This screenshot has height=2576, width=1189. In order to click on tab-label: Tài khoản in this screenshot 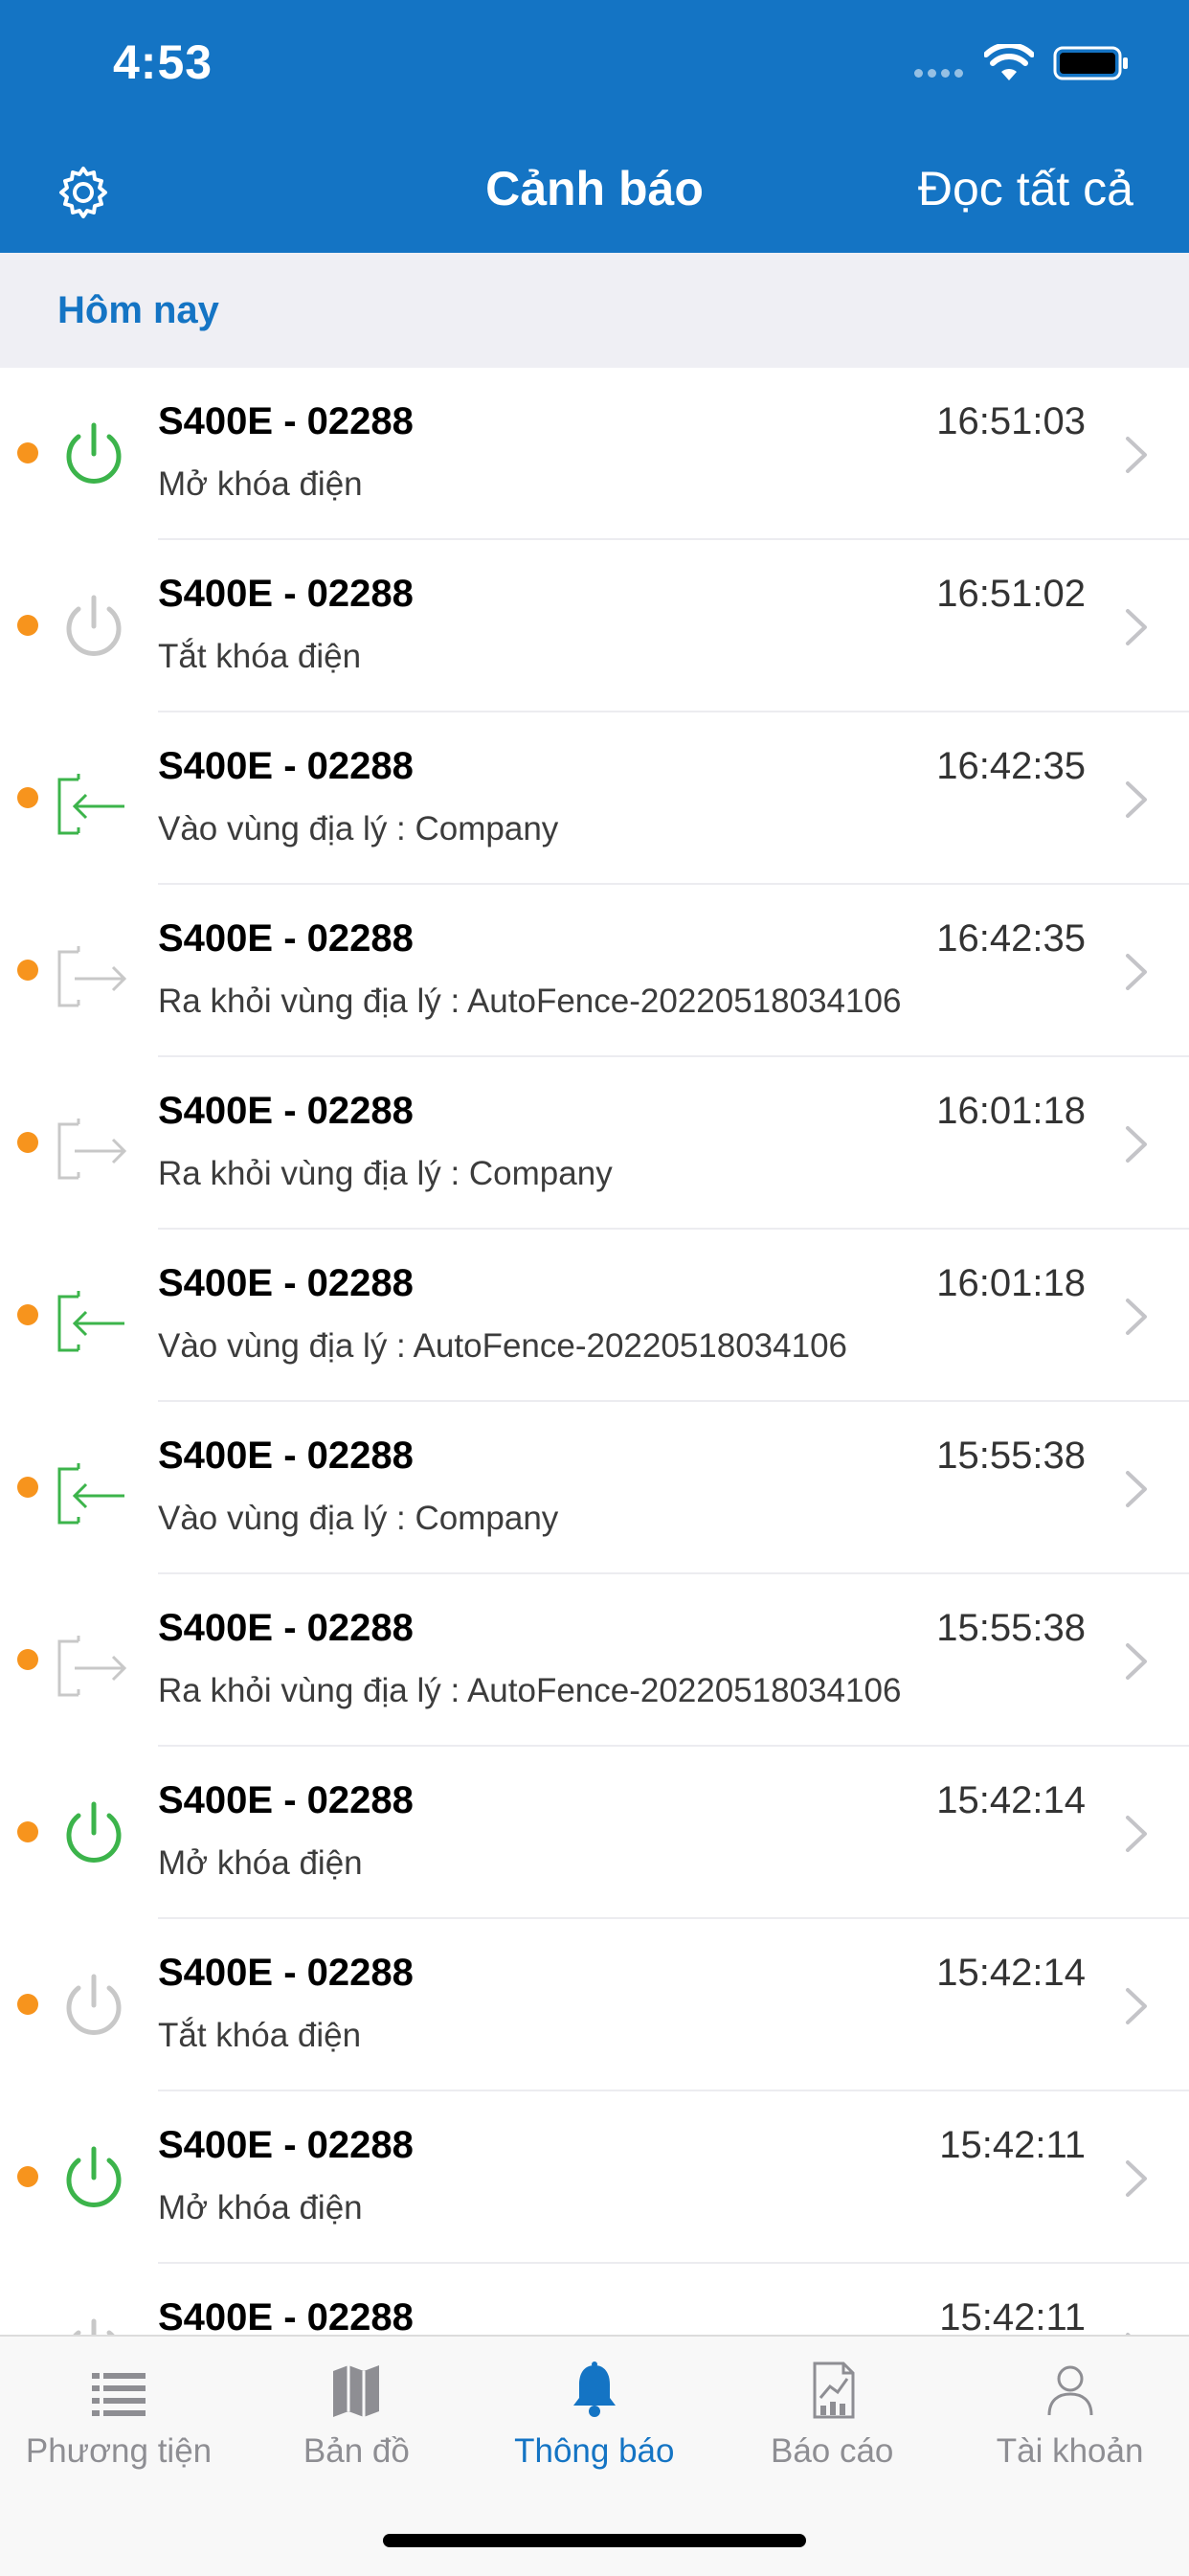, I will do `click(1070, 2451)`.